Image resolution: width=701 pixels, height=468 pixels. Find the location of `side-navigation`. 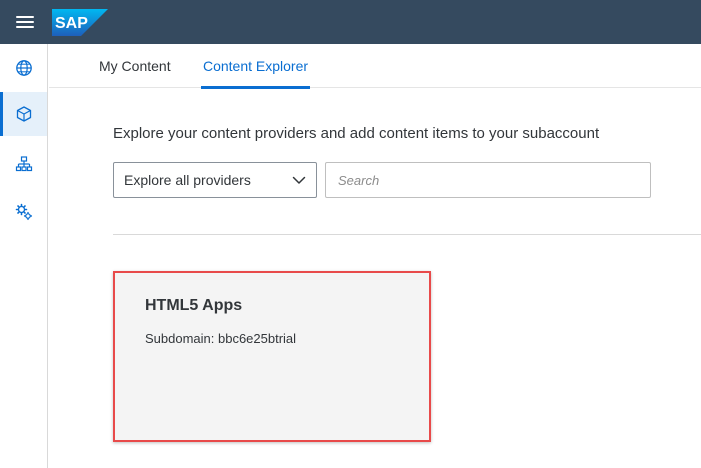

side-navigation is located at coordinates (24, 256).